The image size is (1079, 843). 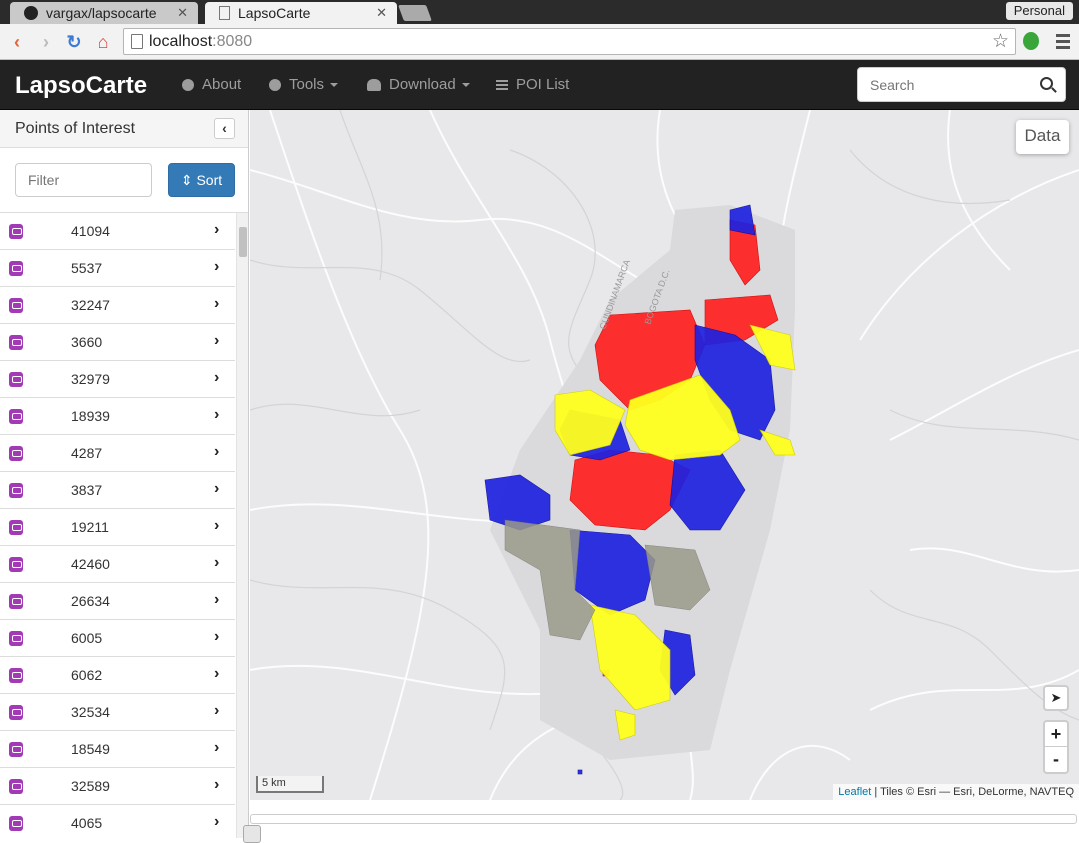 What do you see at coordinates (87, 490) in the screenshot?
I see `poi-name: 3837` at bounding box center [87, 490].